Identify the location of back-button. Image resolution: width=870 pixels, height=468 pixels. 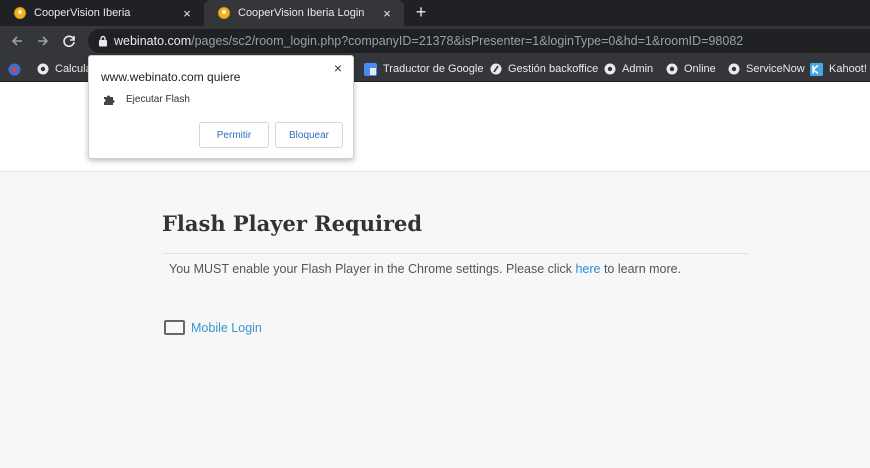
(17, 41).